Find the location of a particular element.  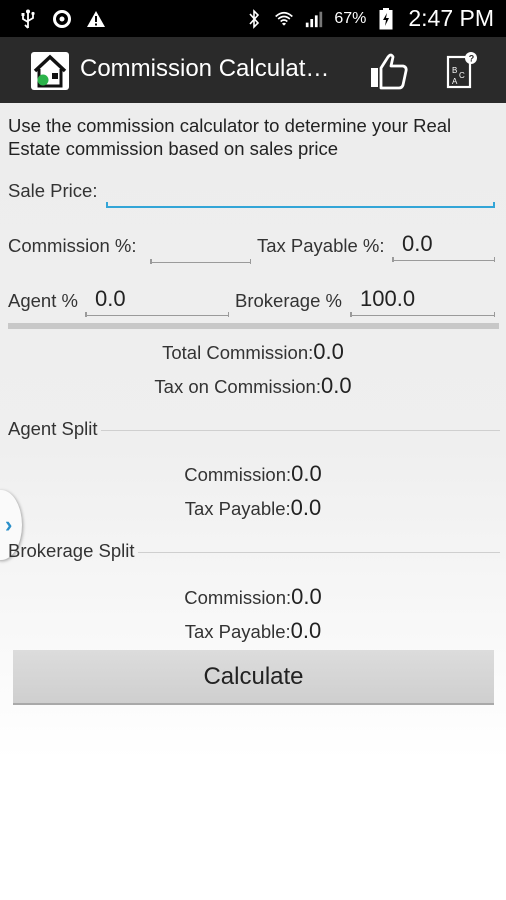

brokerage-commission-row: Commission:0.0 is located at coordinates (253, 597).